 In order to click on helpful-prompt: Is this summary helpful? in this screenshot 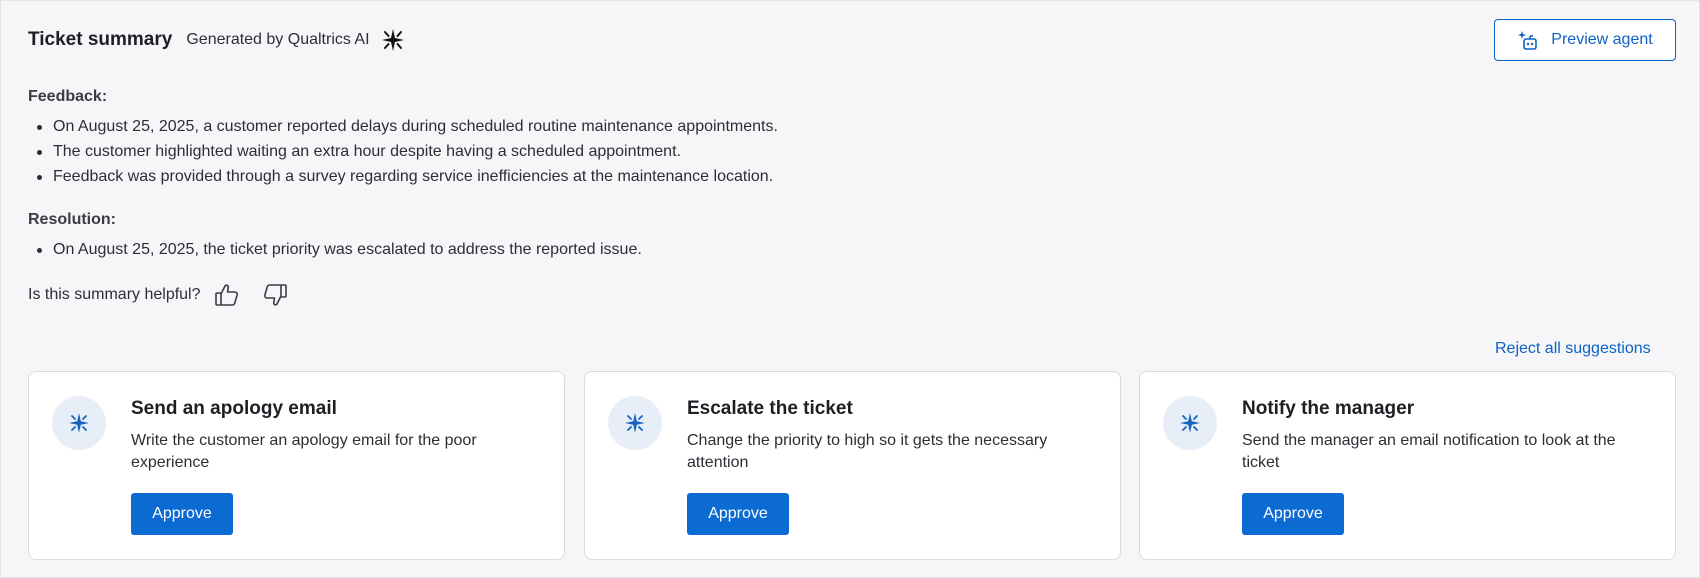, I will do `click(114, 294)`.